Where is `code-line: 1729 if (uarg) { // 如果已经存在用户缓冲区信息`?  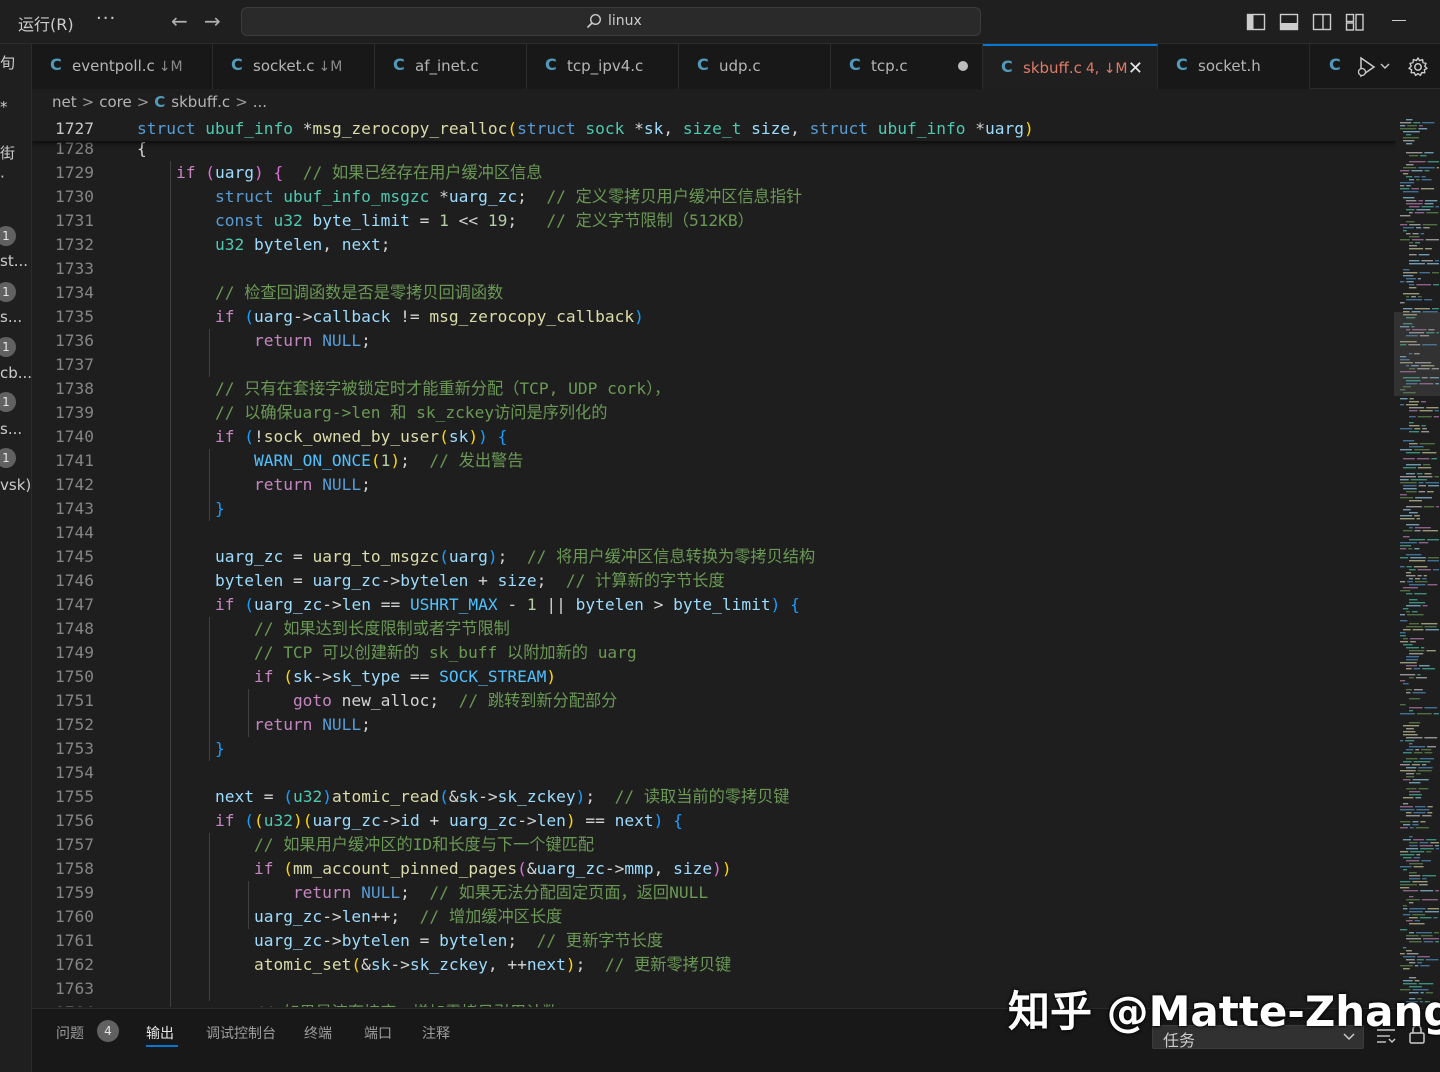
code-line: 1729 if (uarg) { // 如果已经存在用户缓冲区信息 is located at coordinates (714, 173).